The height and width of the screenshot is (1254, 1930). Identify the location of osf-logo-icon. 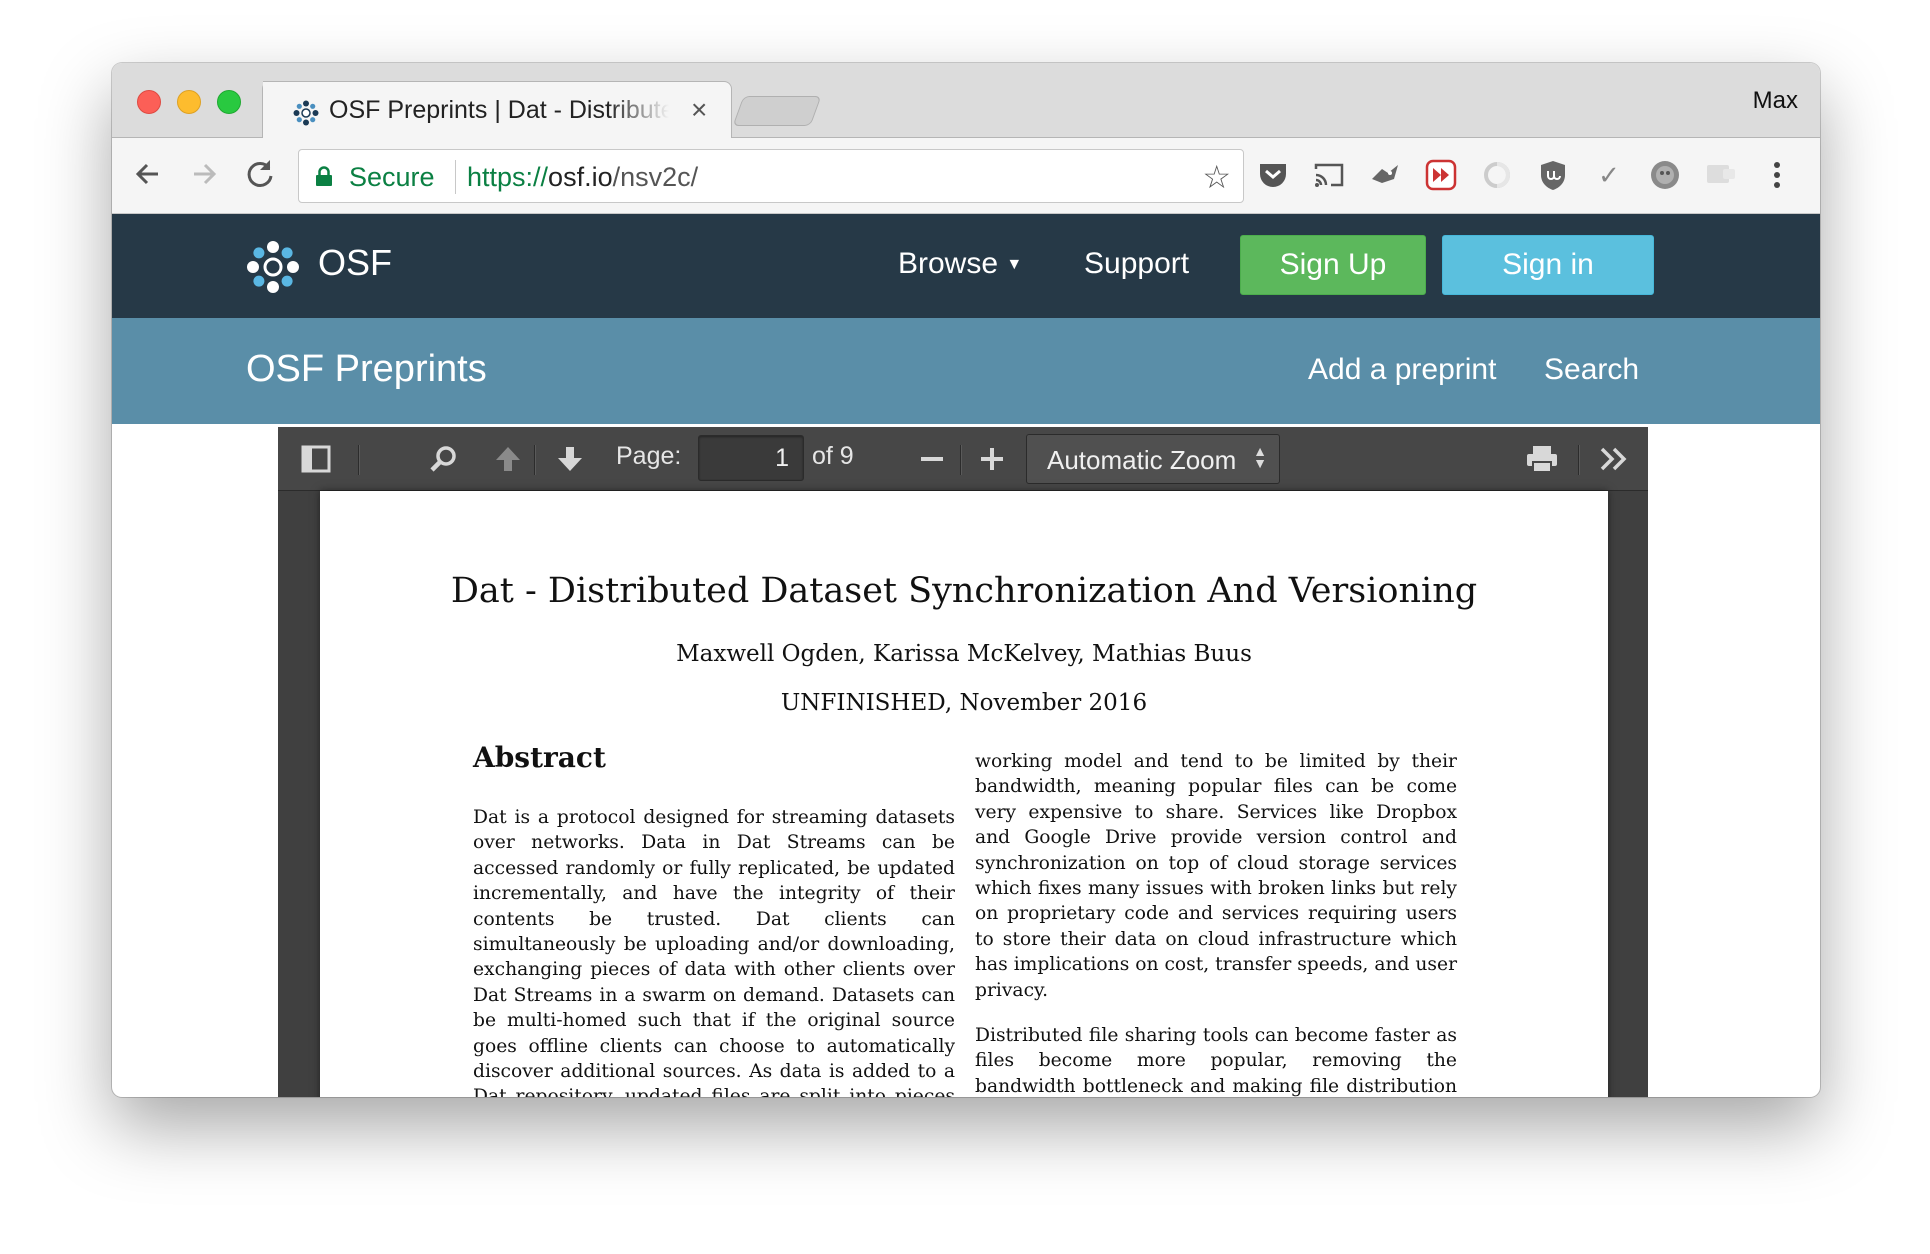
(273, 267).